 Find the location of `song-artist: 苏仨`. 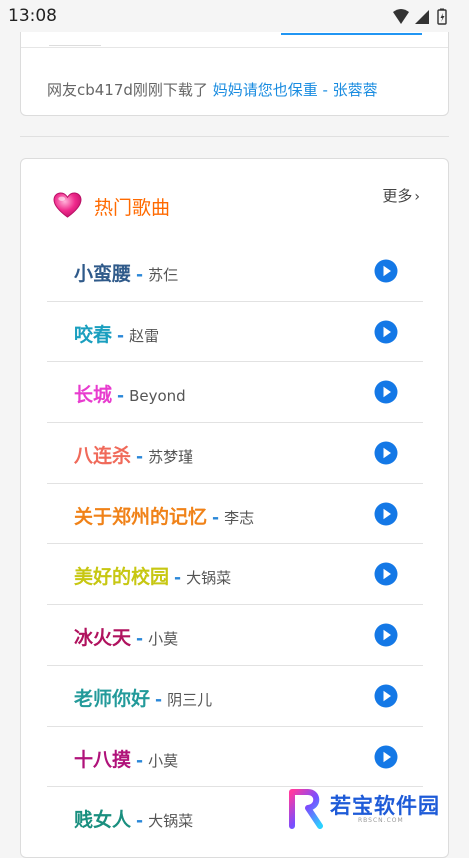

song-artist: 苏仨 is located at coordinates (163, 275).